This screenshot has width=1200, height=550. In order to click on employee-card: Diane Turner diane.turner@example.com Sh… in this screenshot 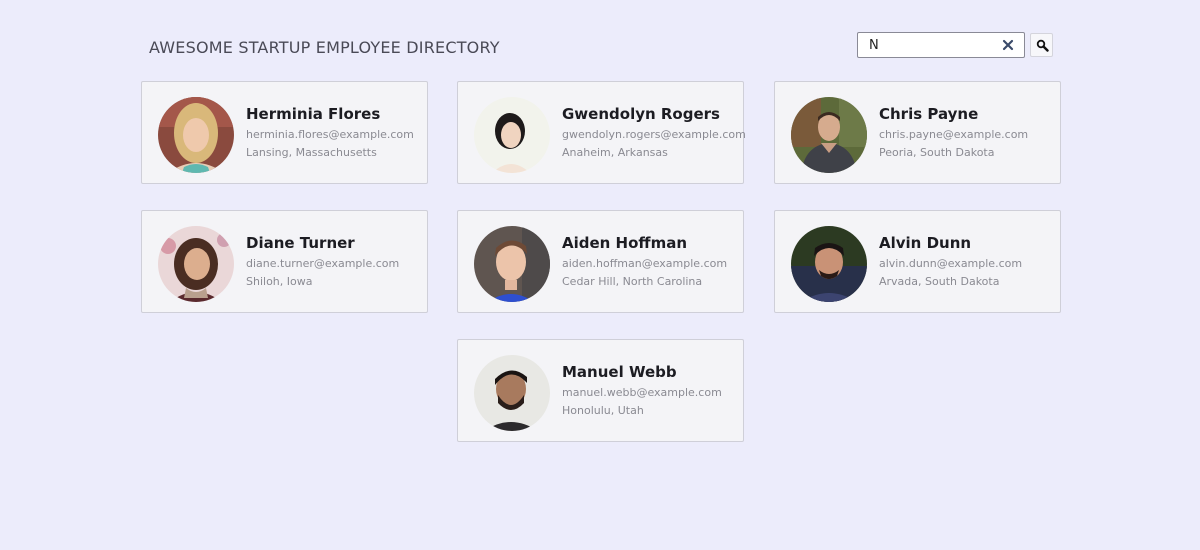, I will do `click(284, 261)`.